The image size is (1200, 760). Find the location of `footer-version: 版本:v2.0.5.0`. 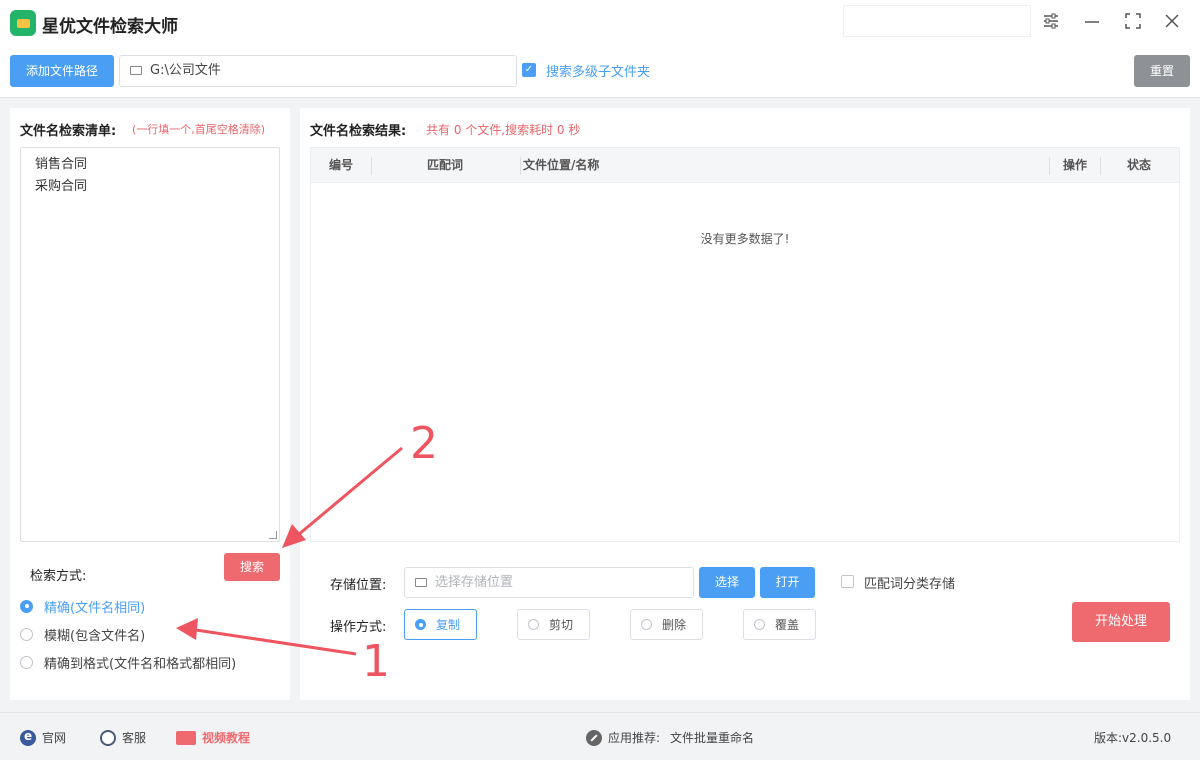

footer-version: 版本:v2.0.5.0 is located at coordinates (1133, 738).